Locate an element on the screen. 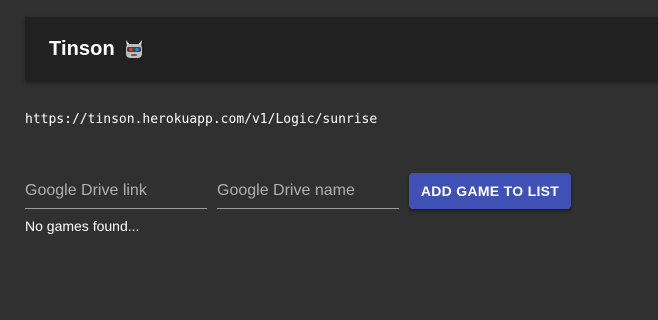 The width and height of the screenshot is (658, 320). add-game-button: ADD GAME TO LIST is located at coordinates (490, 191).